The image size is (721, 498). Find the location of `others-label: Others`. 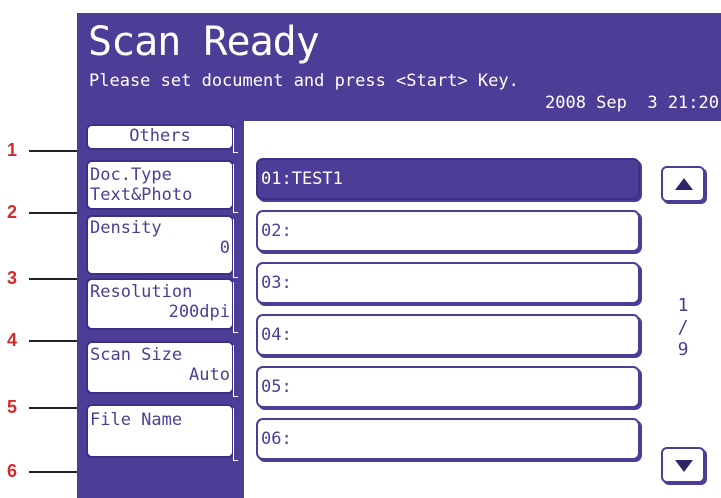

others-label: Others is located at coordinates (160, 136).